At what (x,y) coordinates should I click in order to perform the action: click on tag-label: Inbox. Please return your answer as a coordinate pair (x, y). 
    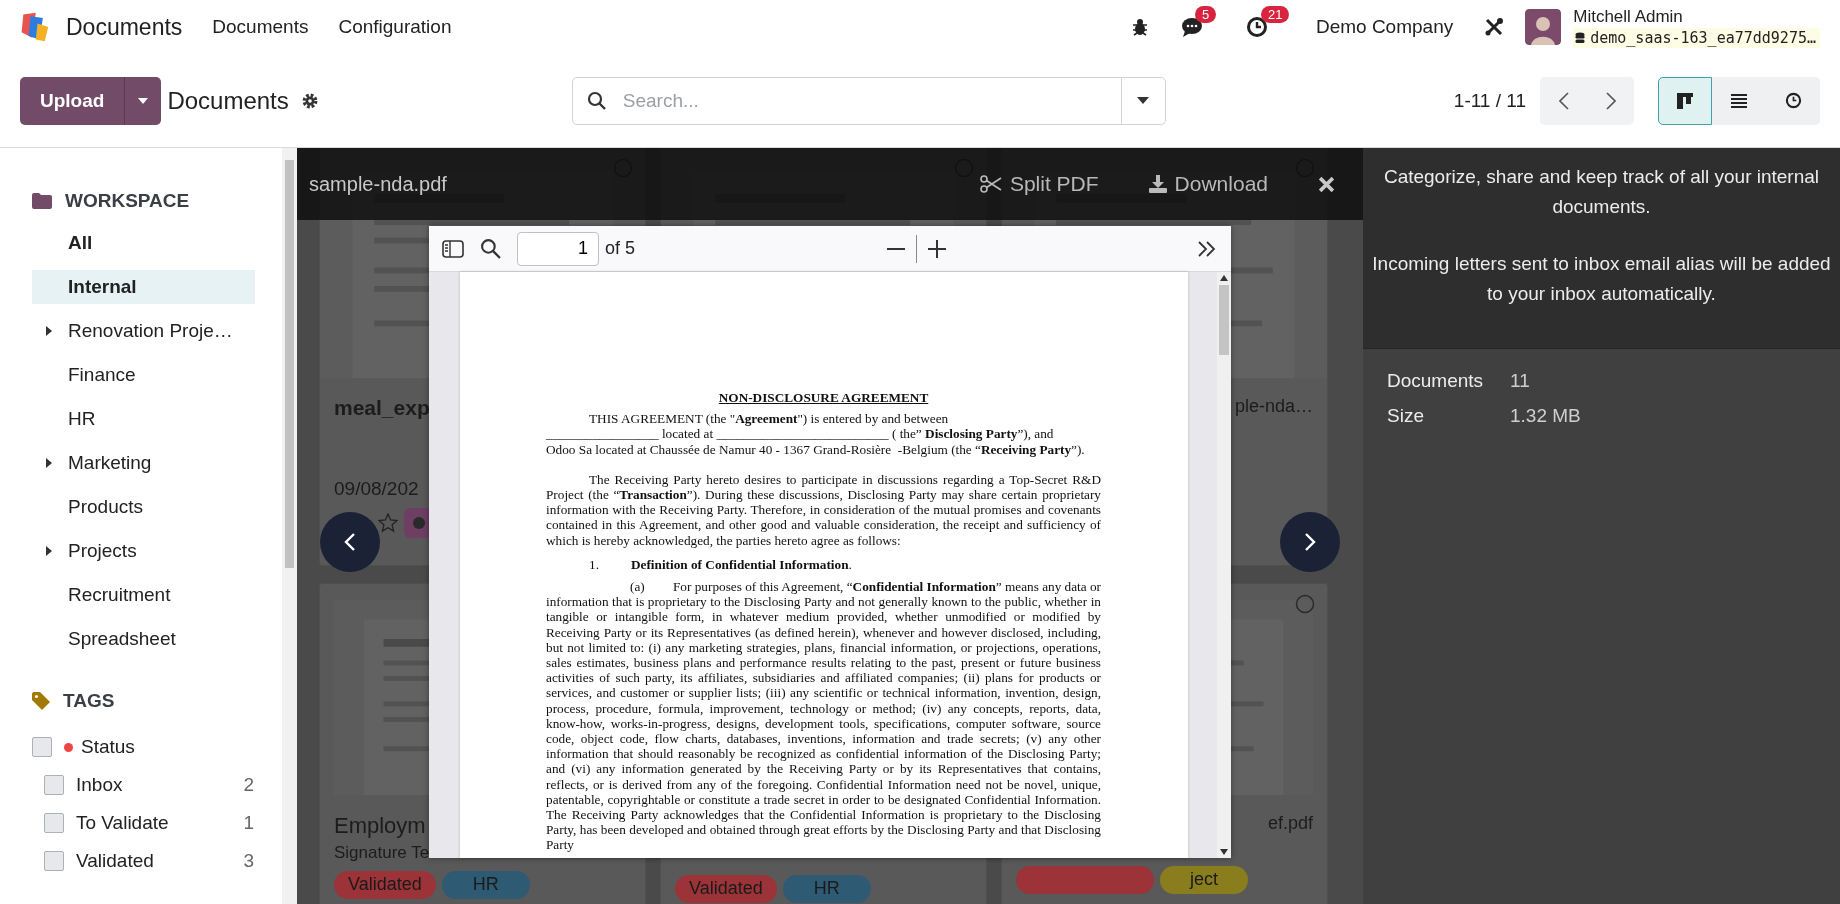
    Looking at the image, I should click on (100, 785).